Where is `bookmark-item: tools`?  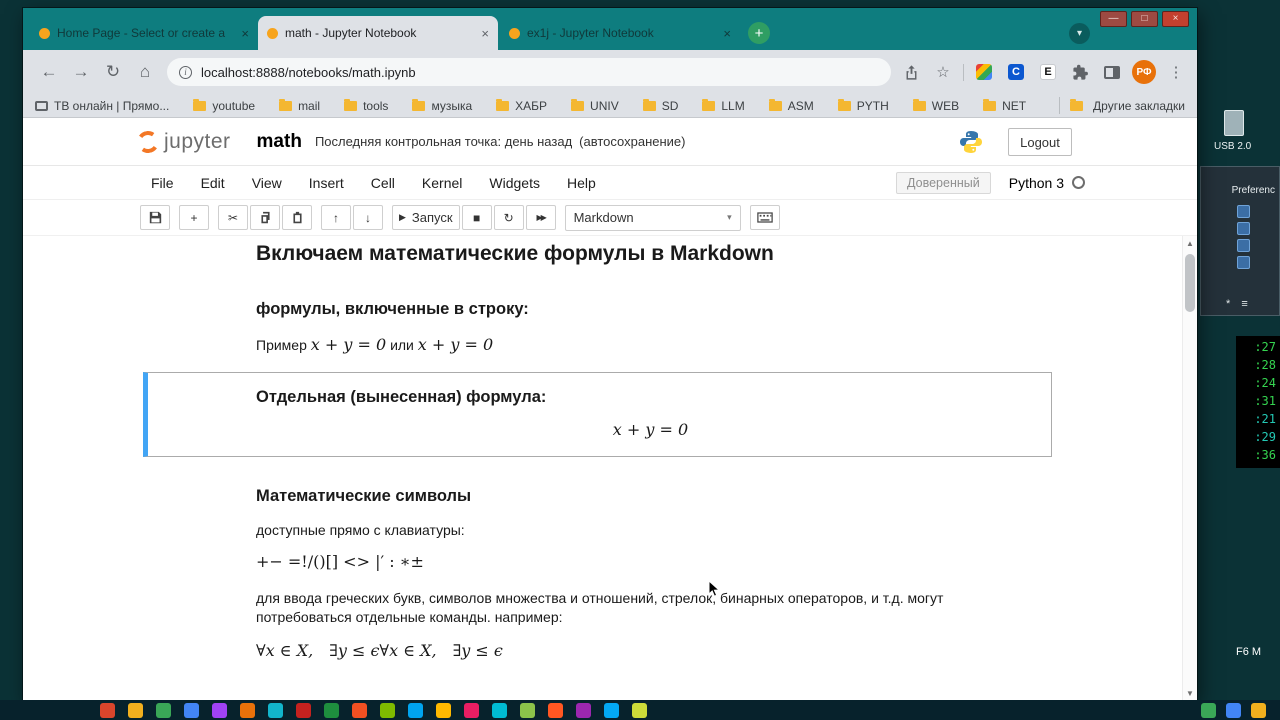 bookmark-item: tools is located at coordinates (366, 105).